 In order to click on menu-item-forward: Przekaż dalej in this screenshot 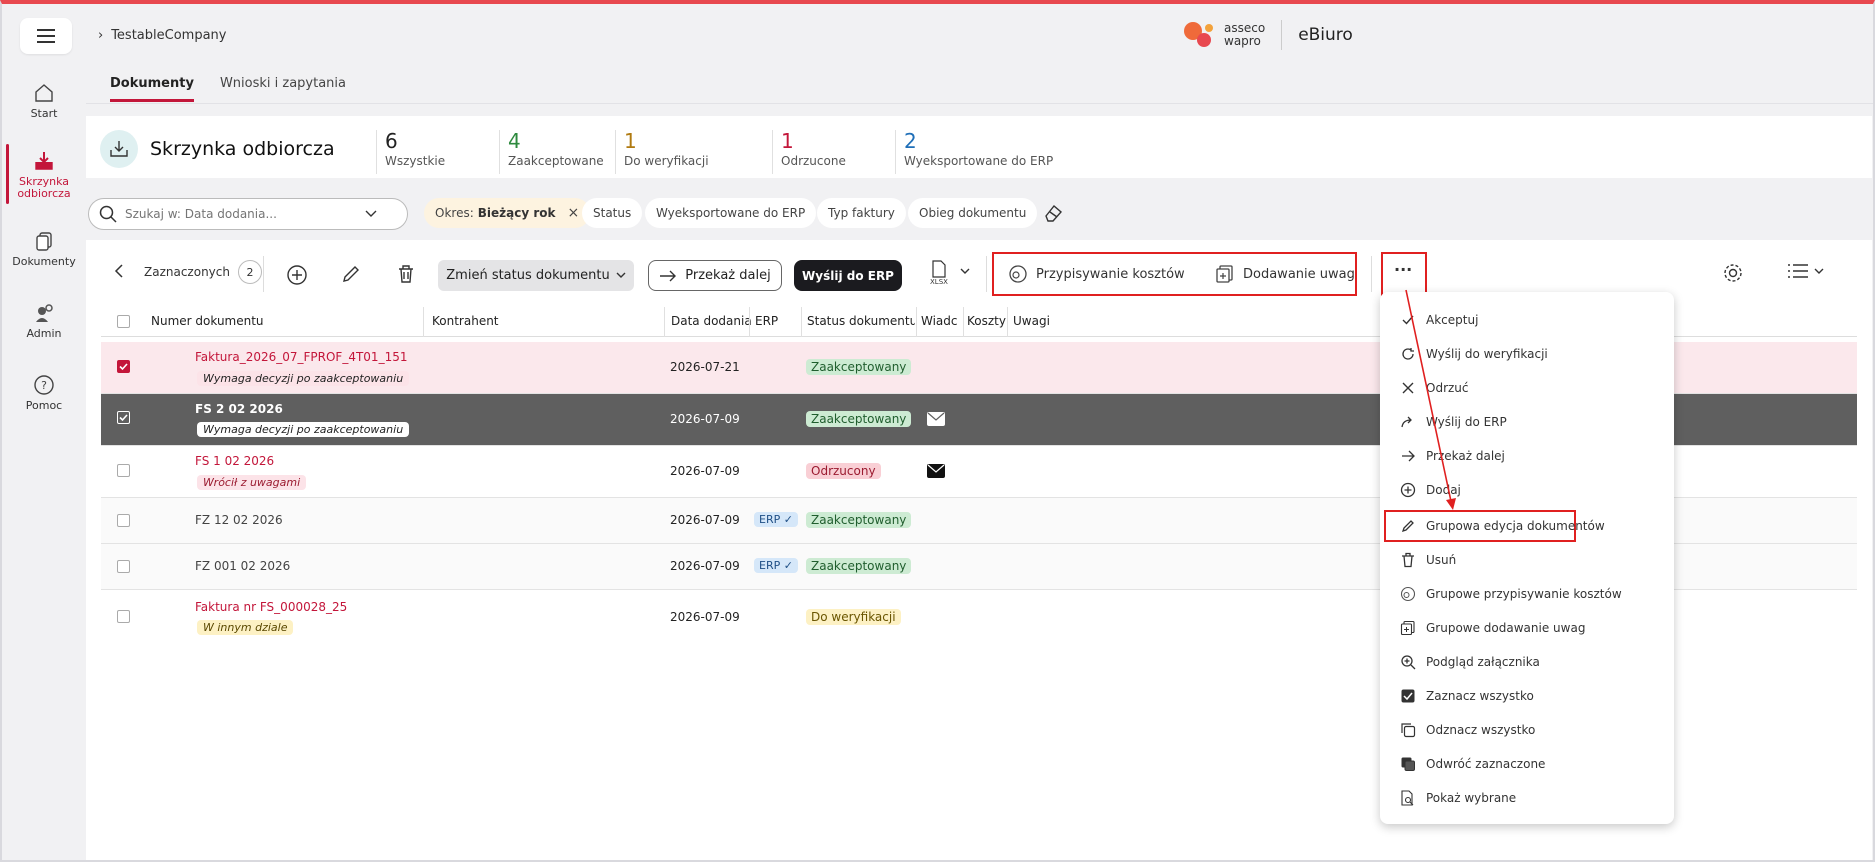, I will do `click(1452, 456)`.